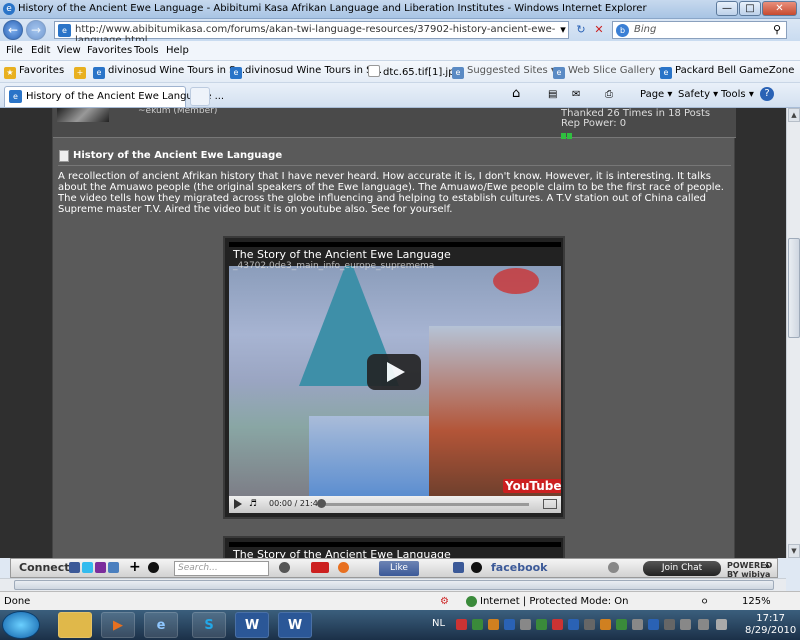 This screenshot has width=800, height=640. Describe the element at coordinates (252, 625) in the screenshot. I see `word-taskbar-icon: W` at that location.